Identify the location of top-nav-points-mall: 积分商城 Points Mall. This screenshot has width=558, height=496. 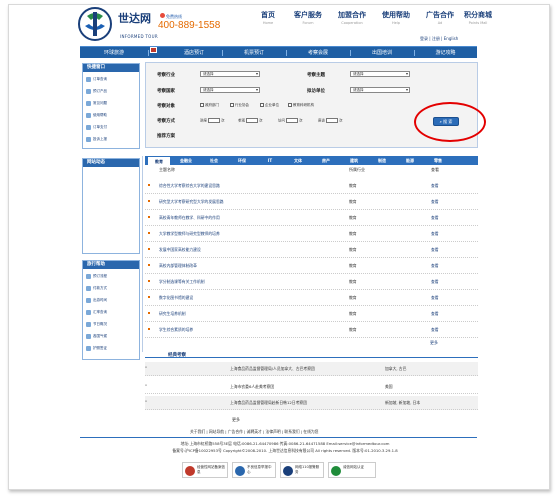
(478, 17).